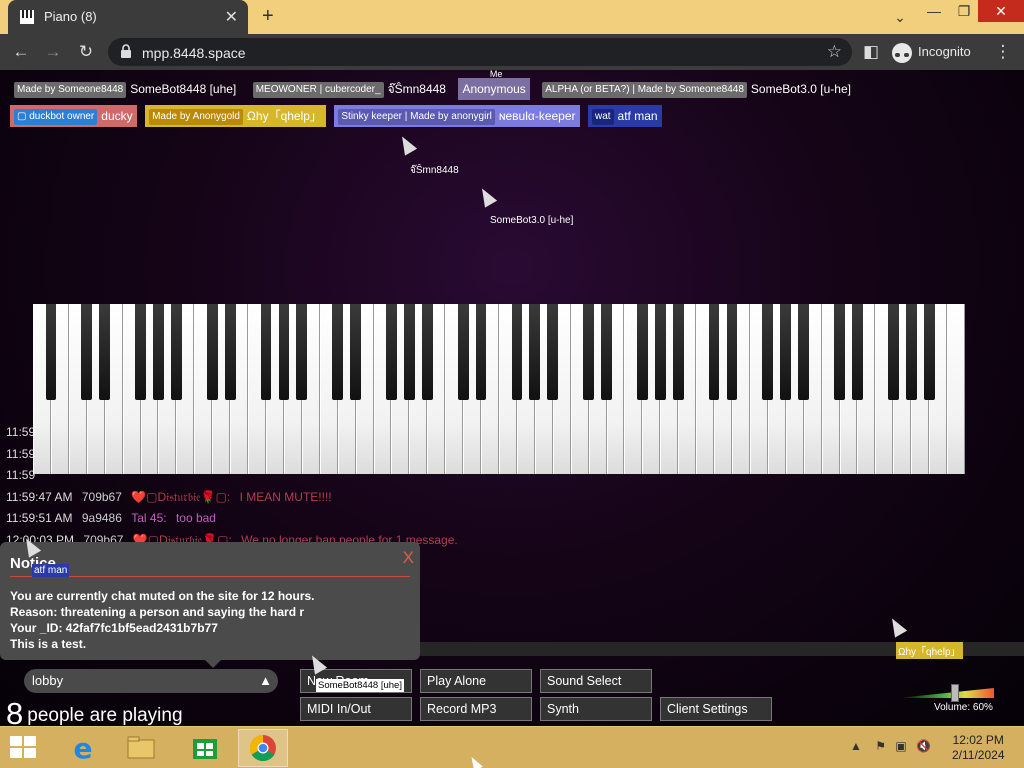  Describe the element at coordinates (73, 116) in the screenshot. I see `user-entry: ▢ duckbot owner ducky` at that location.